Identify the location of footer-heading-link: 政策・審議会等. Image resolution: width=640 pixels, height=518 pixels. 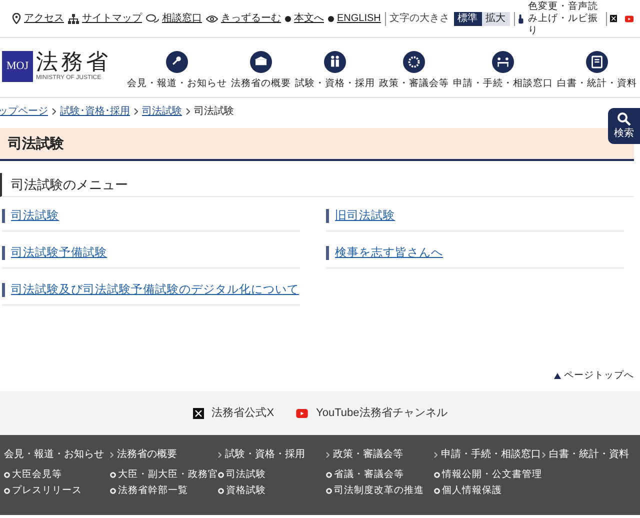
(378, 454).